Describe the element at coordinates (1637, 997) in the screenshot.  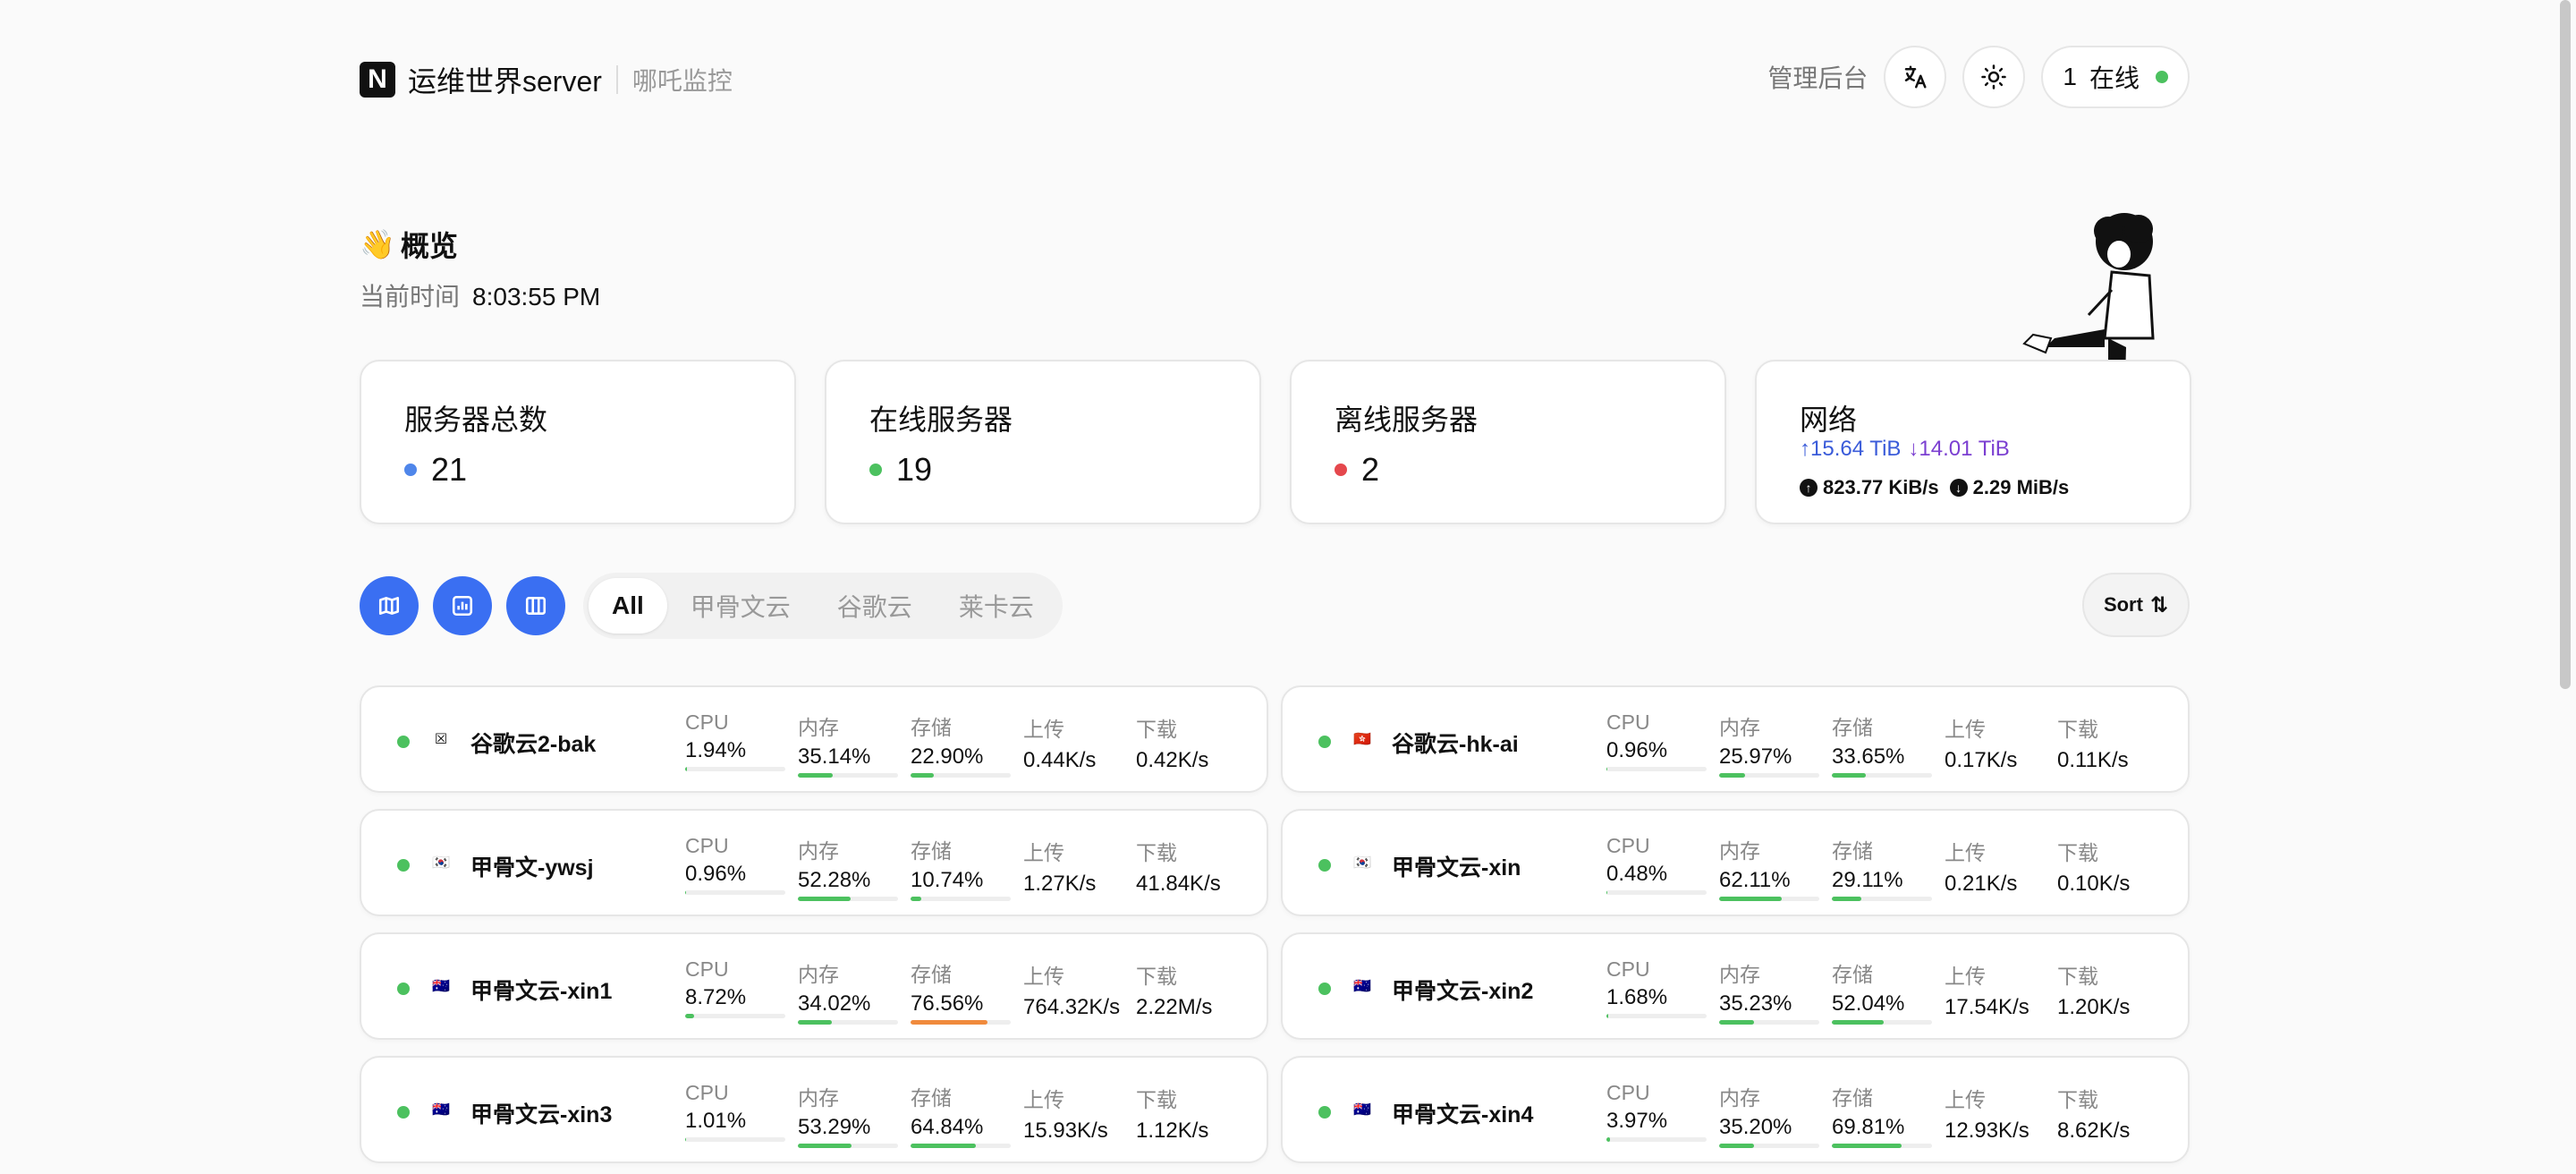
I see `metric-cpu-value: 1.68%` at that location.